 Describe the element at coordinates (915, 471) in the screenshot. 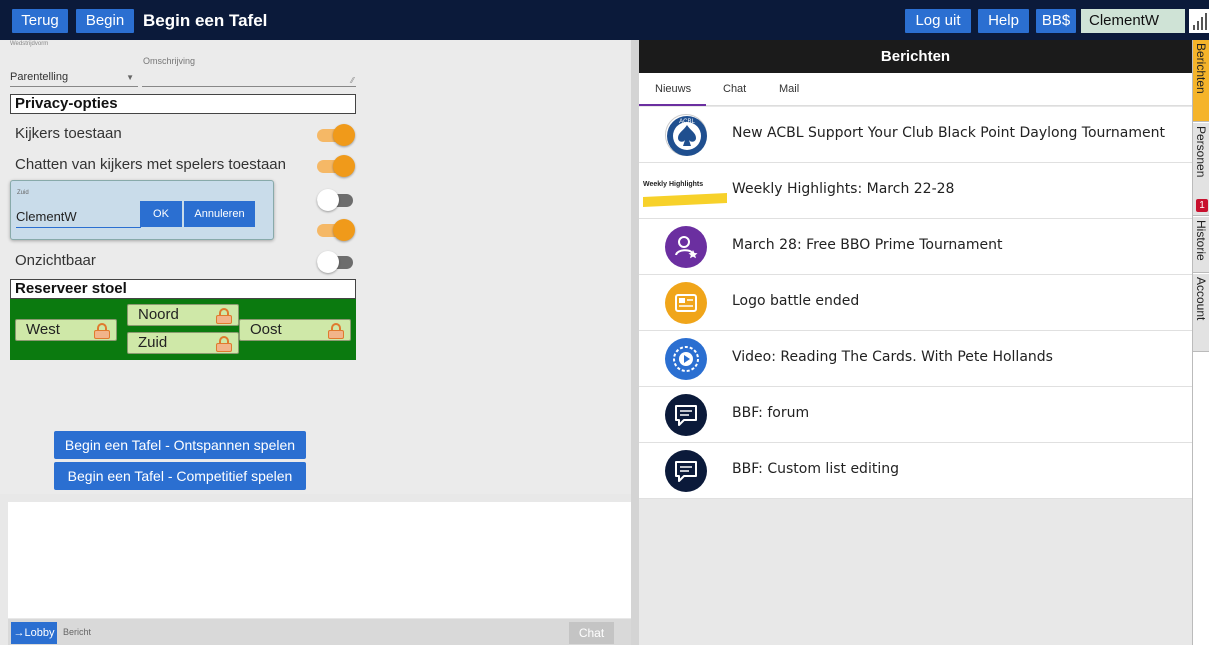

I see `news-item: BBF: Custom list editing` at that location.